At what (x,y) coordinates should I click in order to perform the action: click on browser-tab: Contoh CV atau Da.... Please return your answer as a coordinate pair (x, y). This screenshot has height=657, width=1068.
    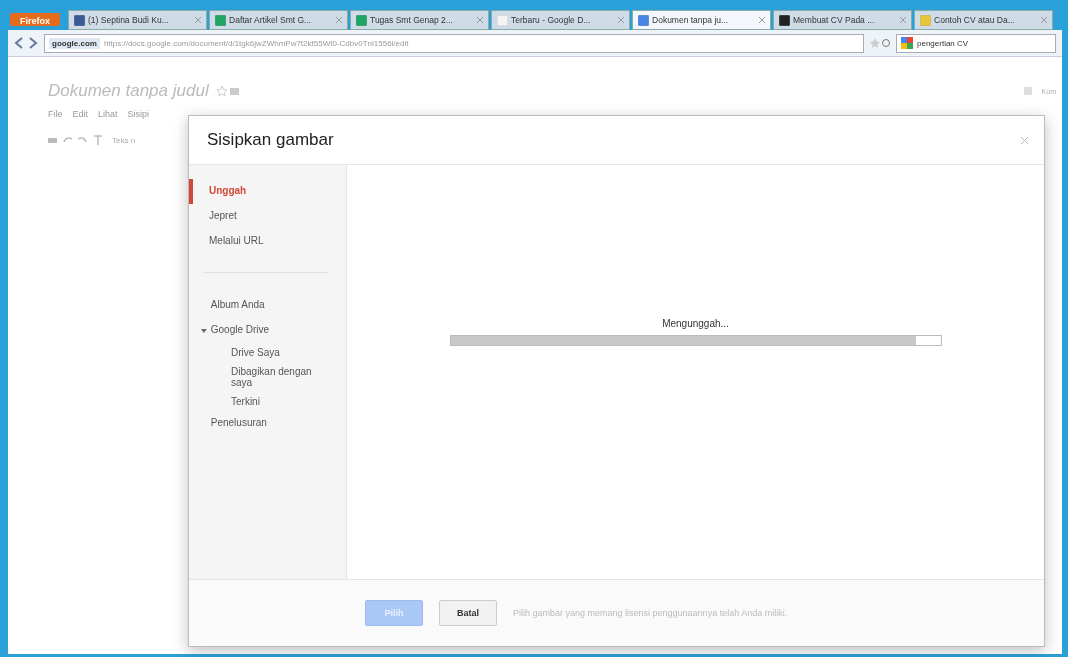
    Looking at the image, I should click on (983, 20).